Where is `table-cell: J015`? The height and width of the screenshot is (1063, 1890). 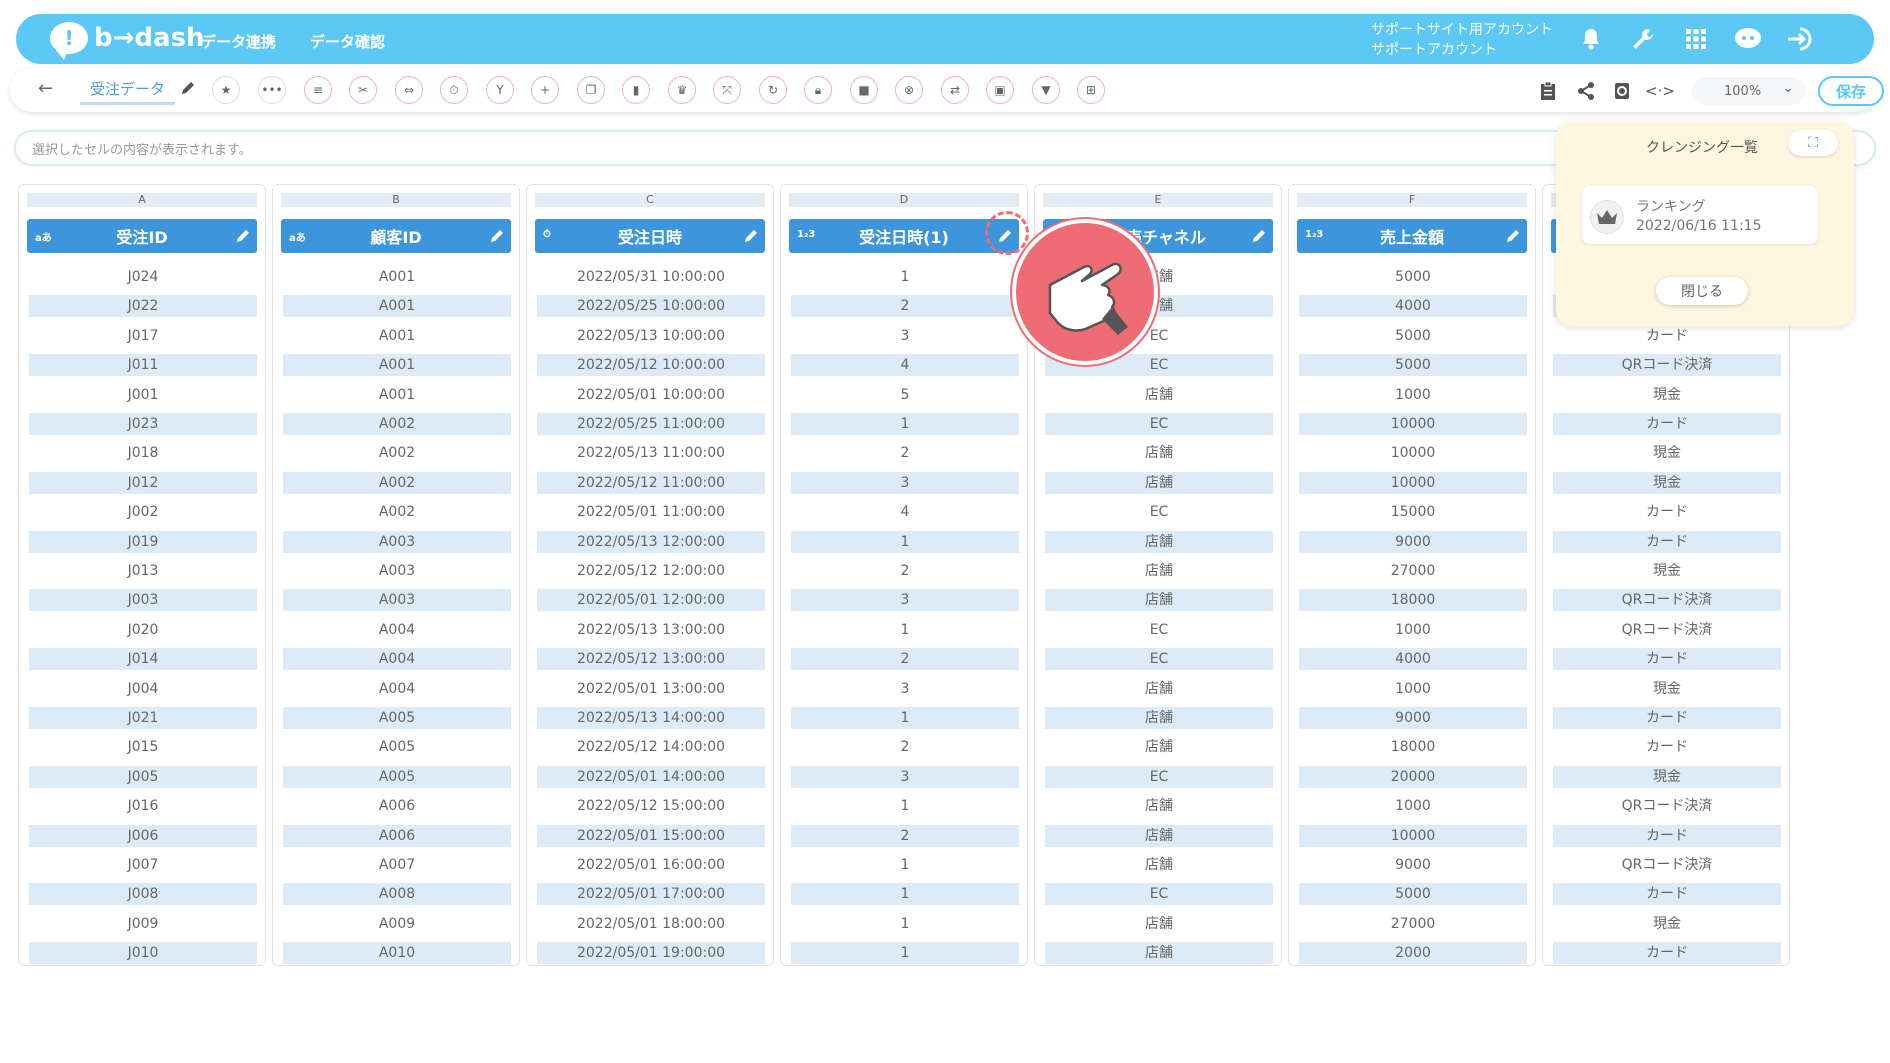 table-cell: J015 is located at coordinates (143, 747).